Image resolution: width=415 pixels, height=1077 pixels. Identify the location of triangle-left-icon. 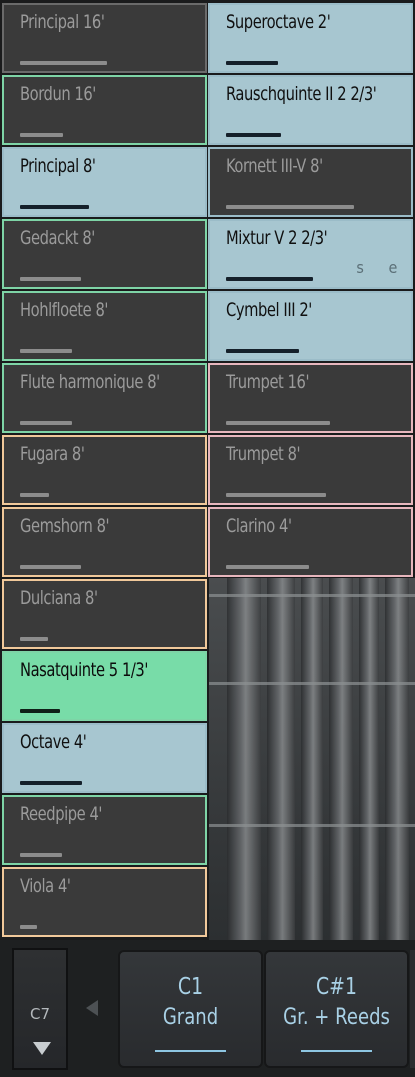
(92, 1008).